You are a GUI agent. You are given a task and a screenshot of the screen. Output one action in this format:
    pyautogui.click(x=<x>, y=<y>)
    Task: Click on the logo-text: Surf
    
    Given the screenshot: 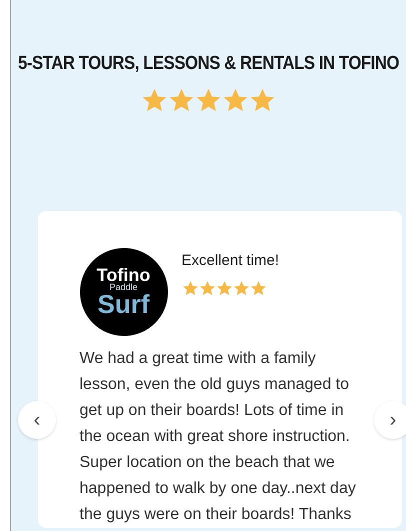 What is the action you would take?
    pyautogui.click(x=124, y=304)
    